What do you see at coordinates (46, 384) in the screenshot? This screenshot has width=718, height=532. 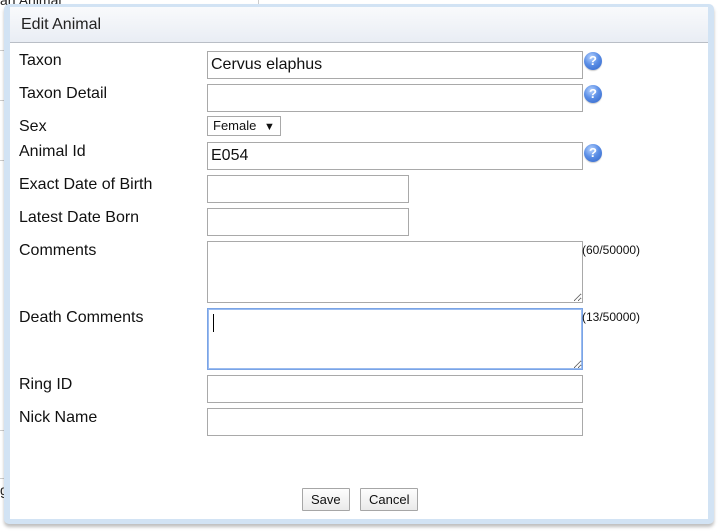 I see `ring-id-label: Ring ID` at bounding box center [46, 384].